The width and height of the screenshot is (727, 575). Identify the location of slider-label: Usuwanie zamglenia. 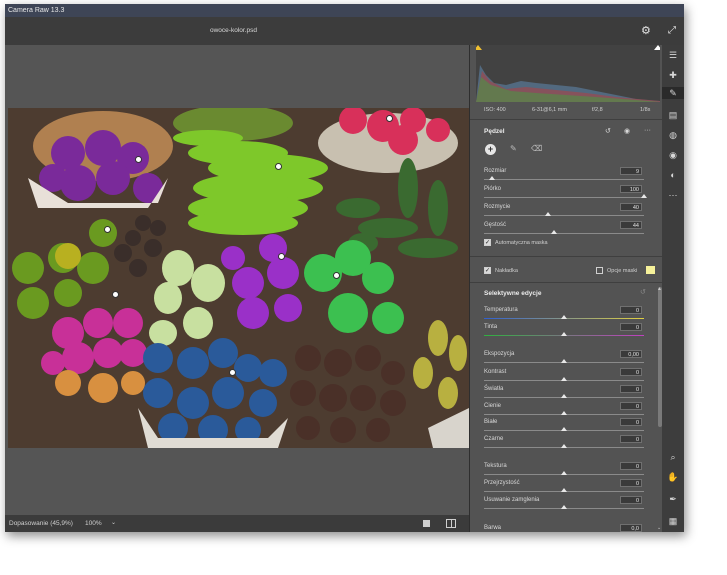
(512, 500).